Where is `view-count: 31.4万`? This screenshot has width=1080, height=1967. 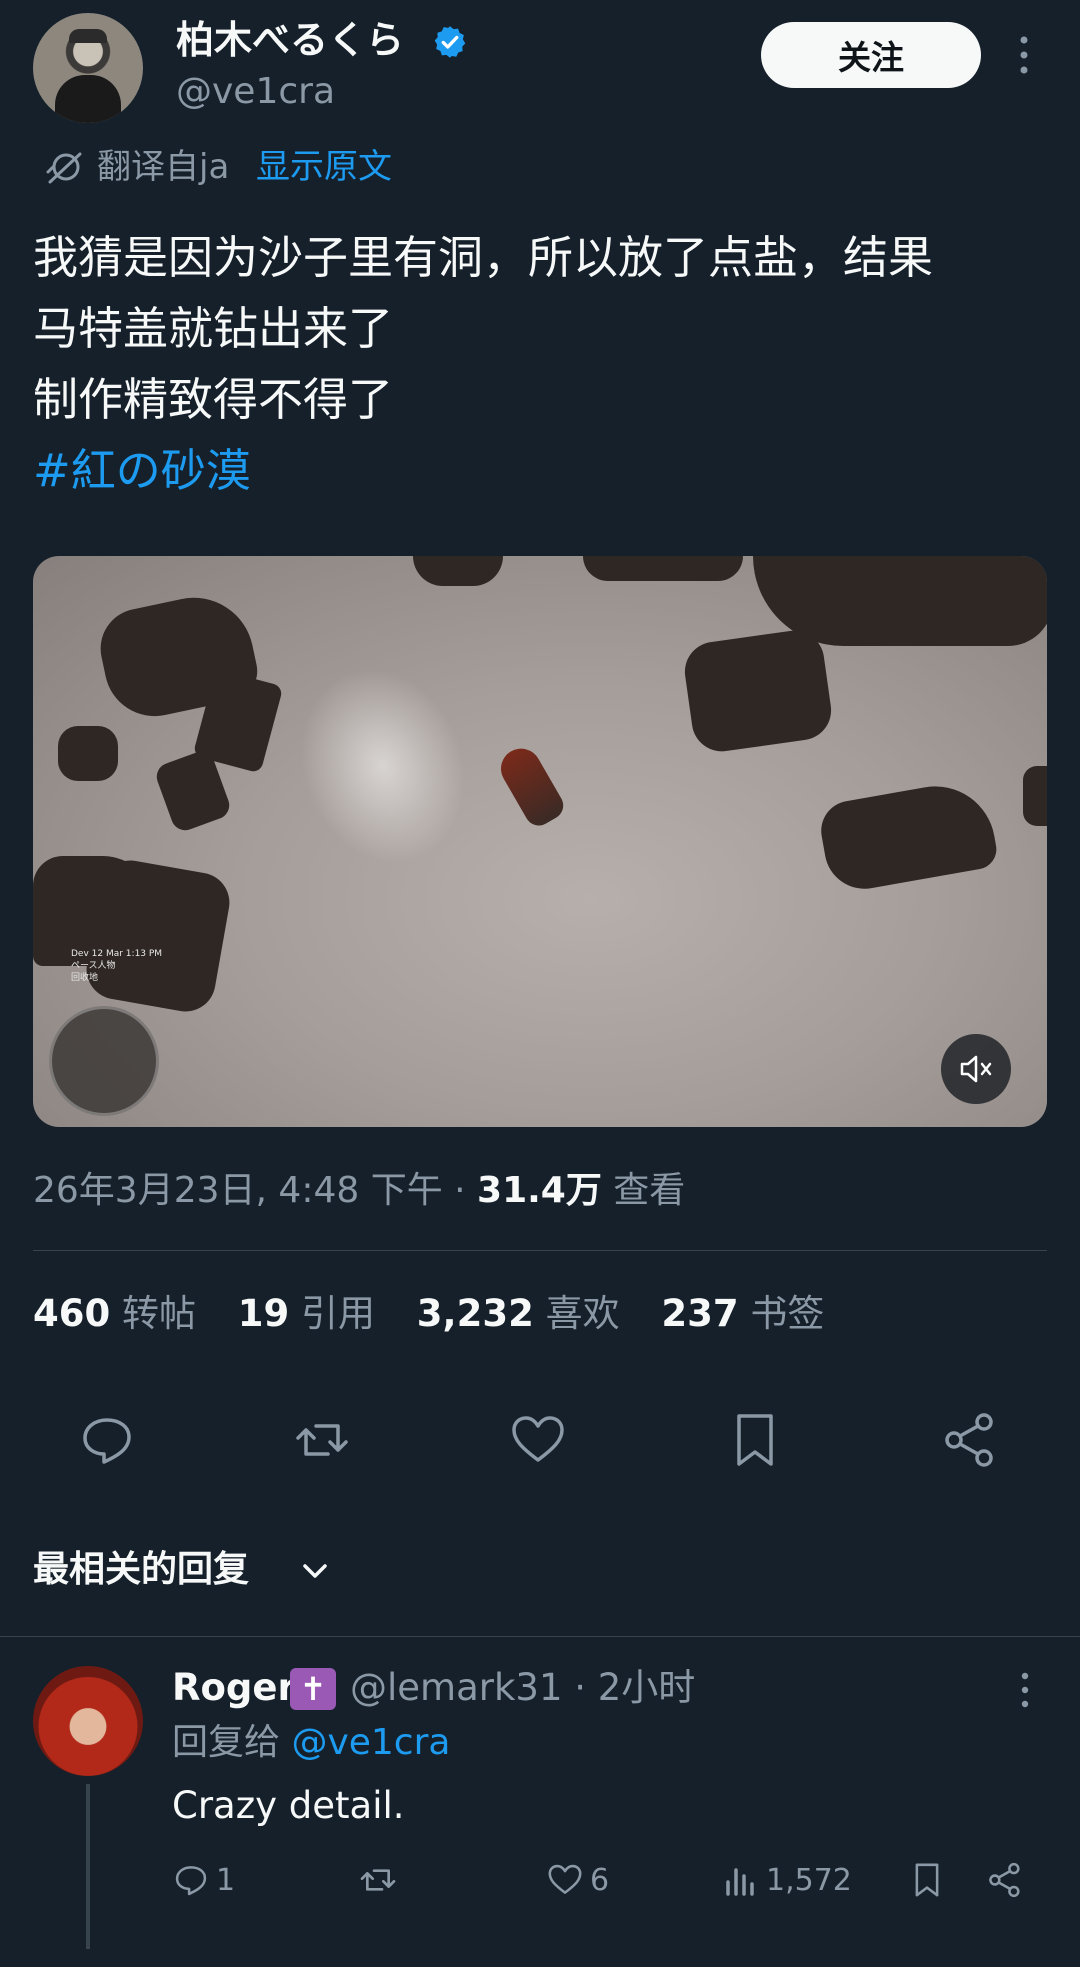
view-count: 31.4万 is located at coordinates (539, 1190).